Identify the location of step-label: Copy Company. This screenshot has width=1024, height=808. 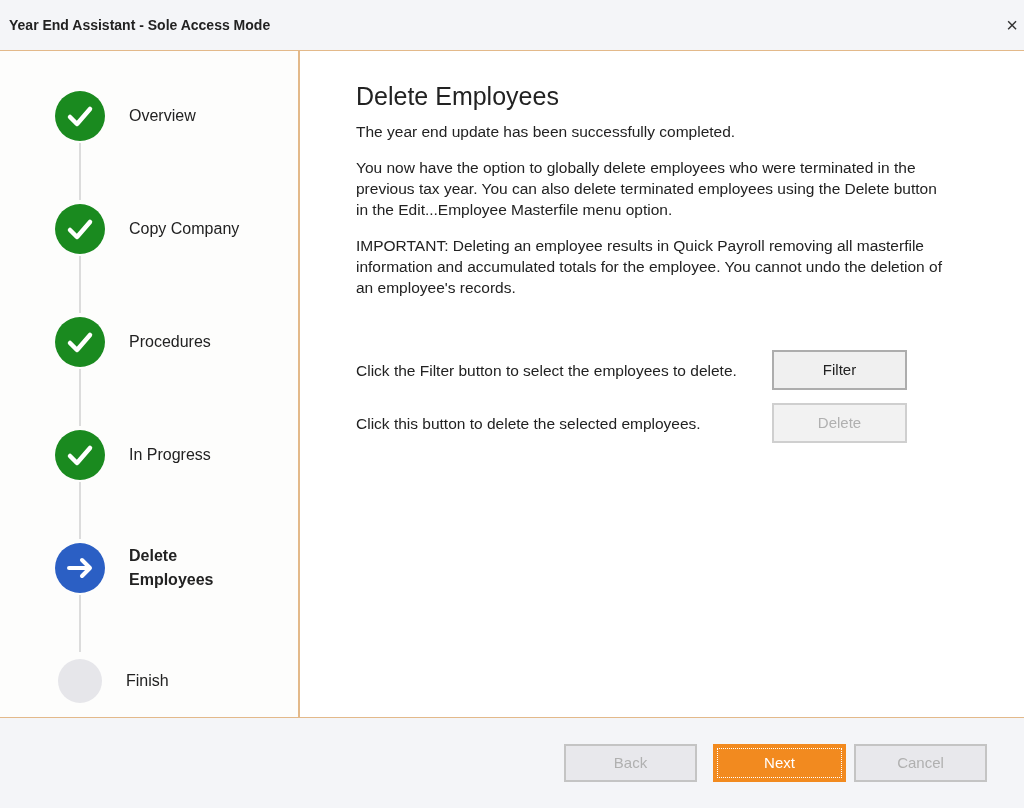
(184, 228).